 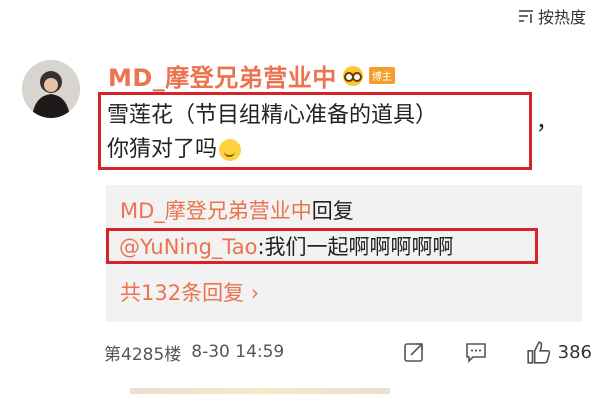 What do you see at coordinates (260, 391) in the screenshot?
I see `next-comment-peek` at bounding box center [260, 391].